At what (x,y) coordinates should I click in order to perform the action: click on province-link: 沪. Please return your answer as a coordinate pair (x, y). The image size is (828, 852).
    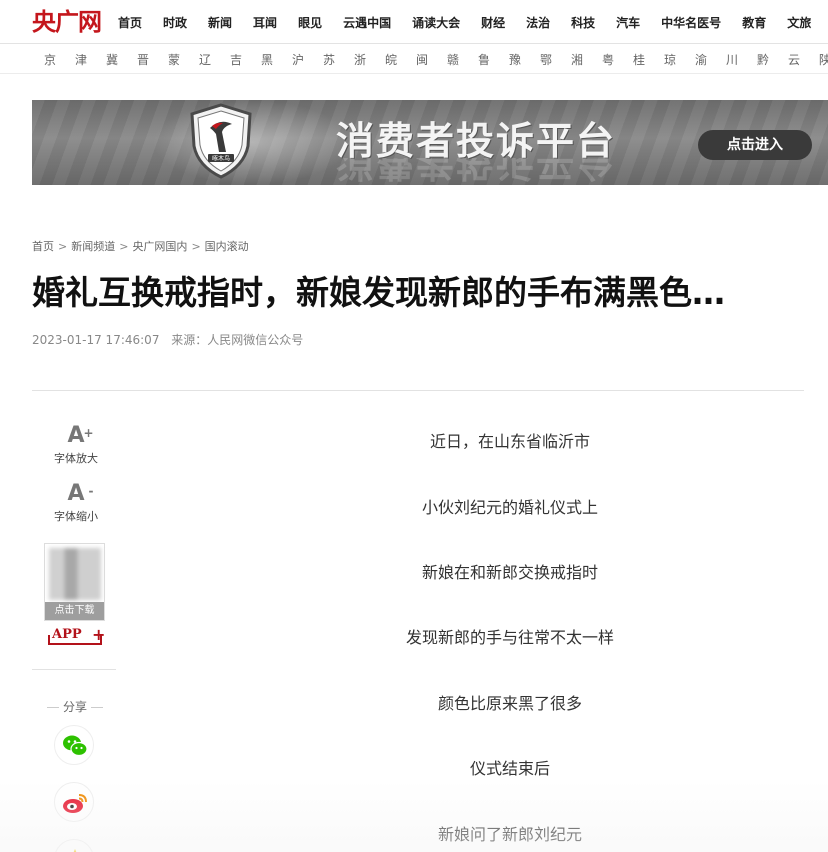
    Looking at the image, I should click on (307, 59).